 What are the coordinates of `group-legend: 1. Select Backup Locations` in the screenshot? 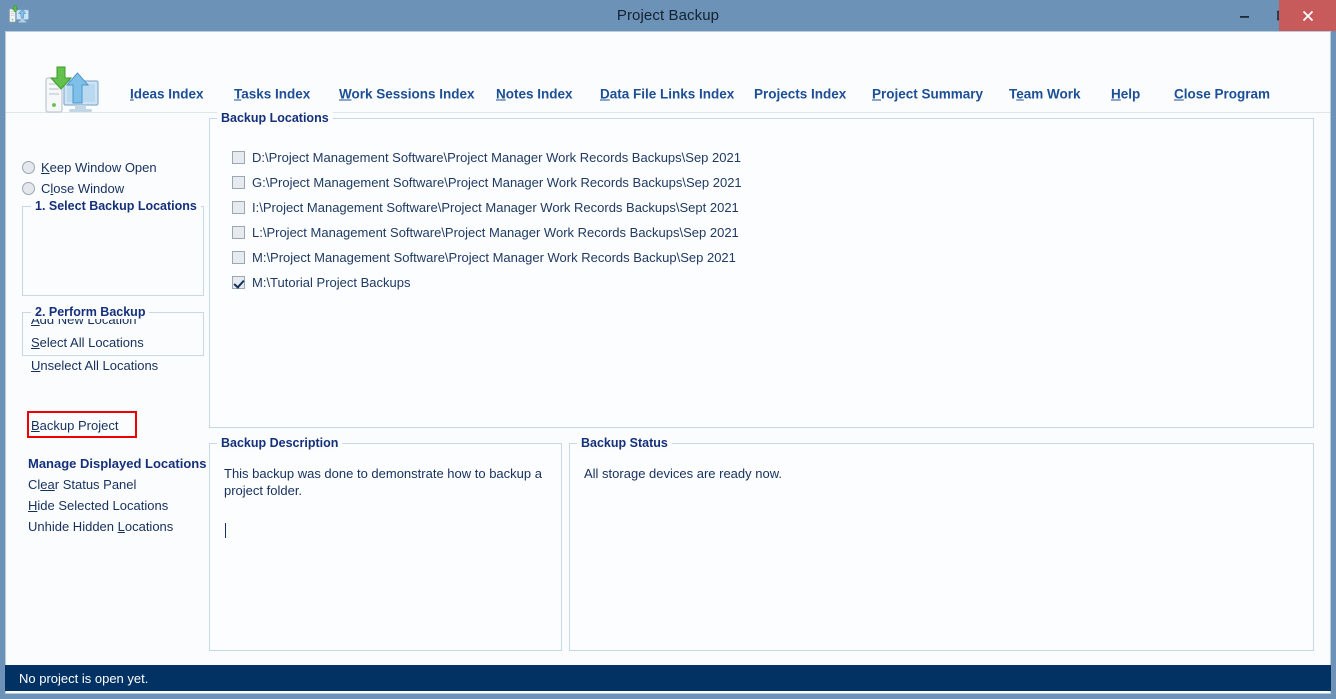 It's located at (116, 206).